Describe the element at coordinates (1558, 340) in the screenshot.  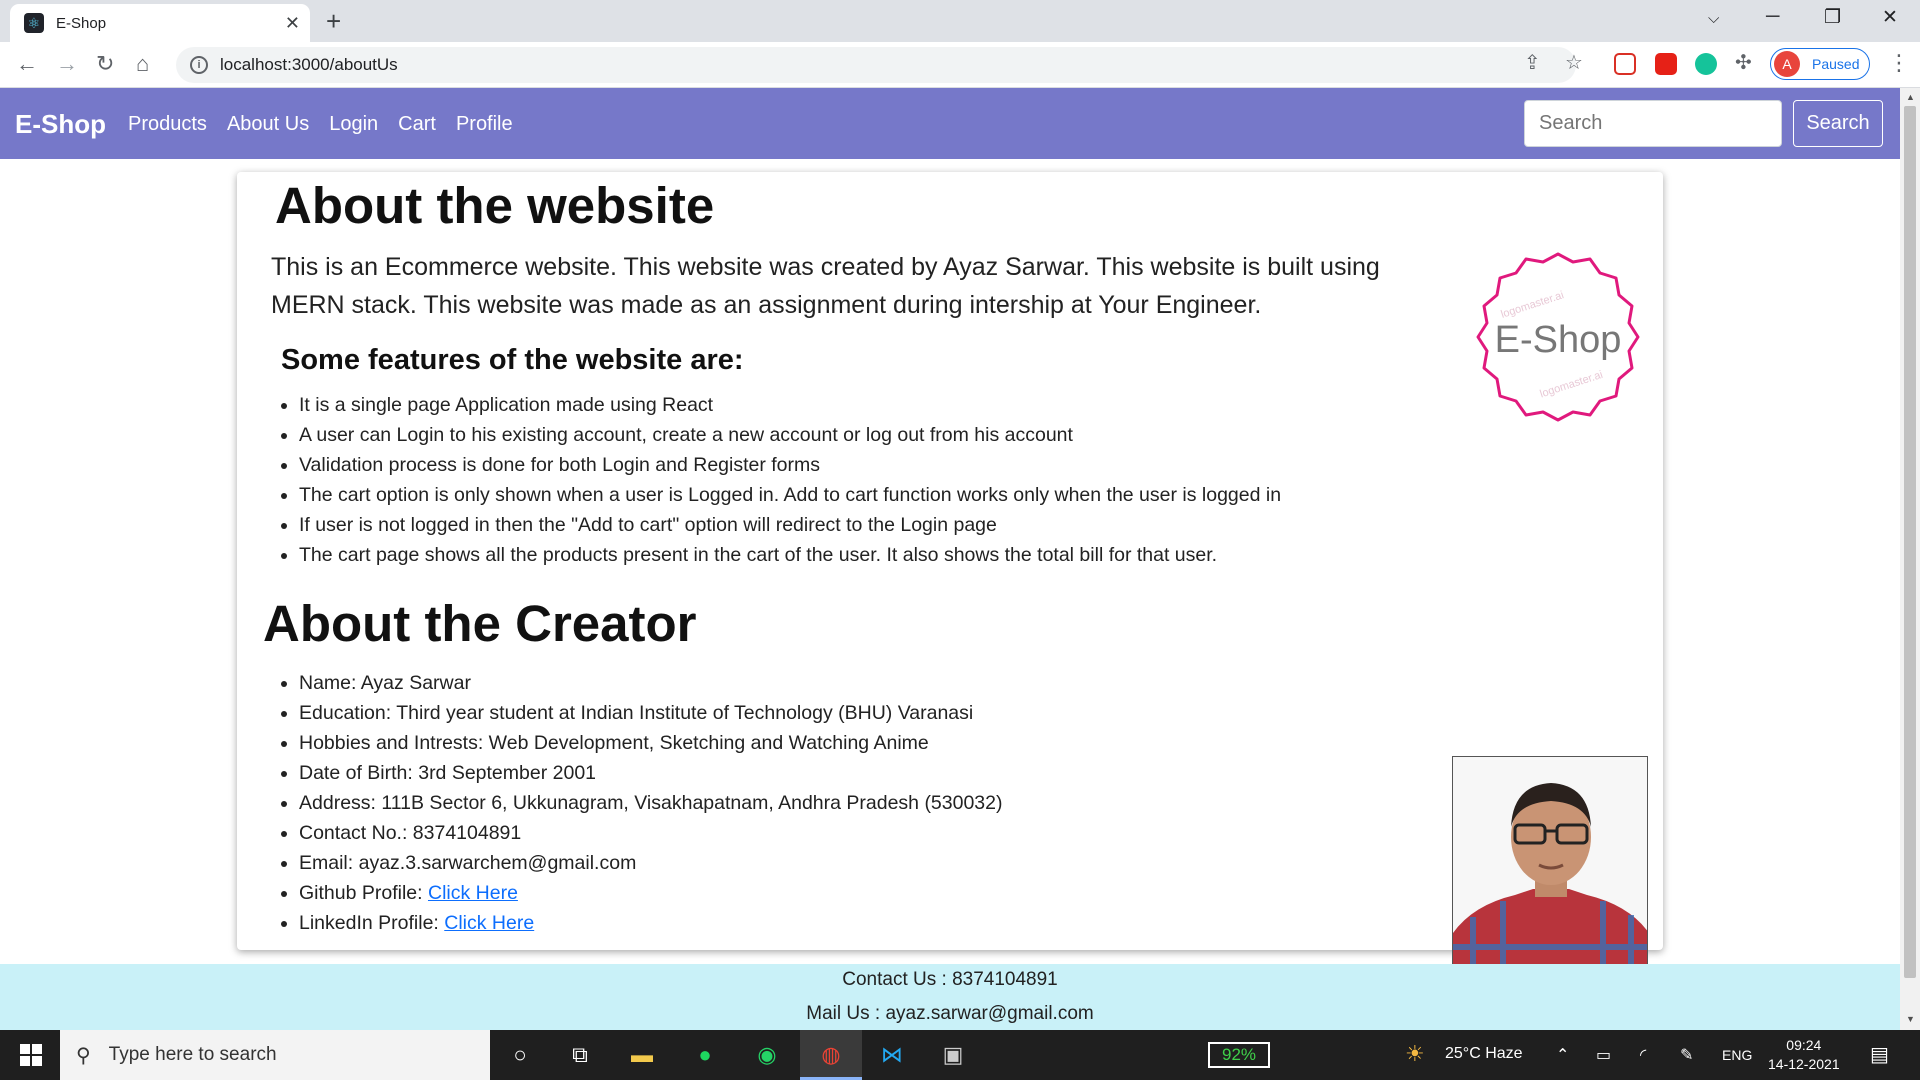
I see `logo-text: E-Shop` at that location.